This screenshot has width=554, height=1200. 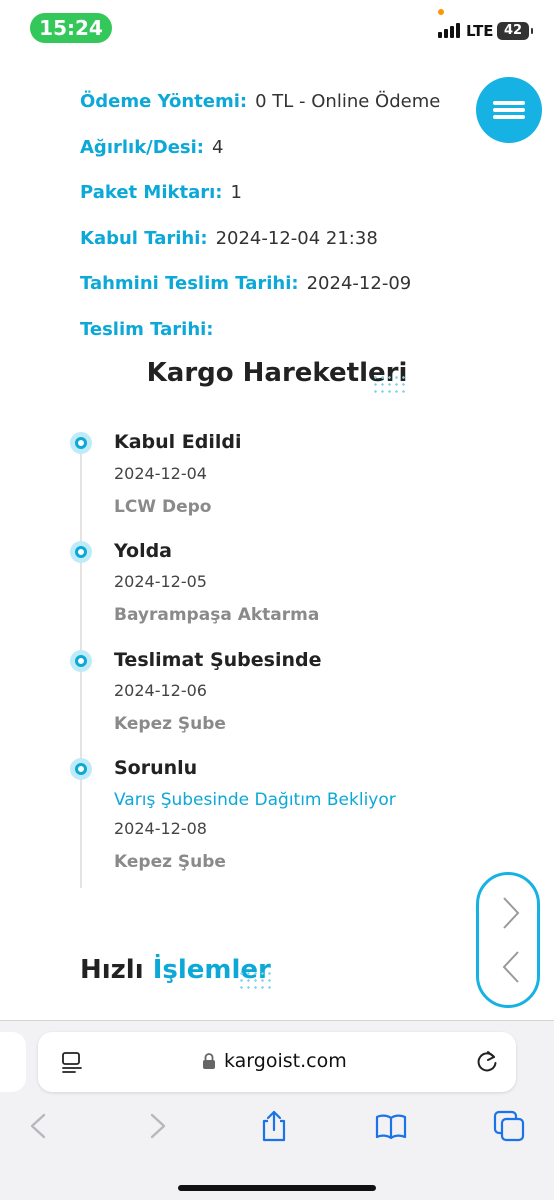 I want to click on event-note: Varış Şubesinde Dağıtım Bekliyor, so click(x=255, y=800).